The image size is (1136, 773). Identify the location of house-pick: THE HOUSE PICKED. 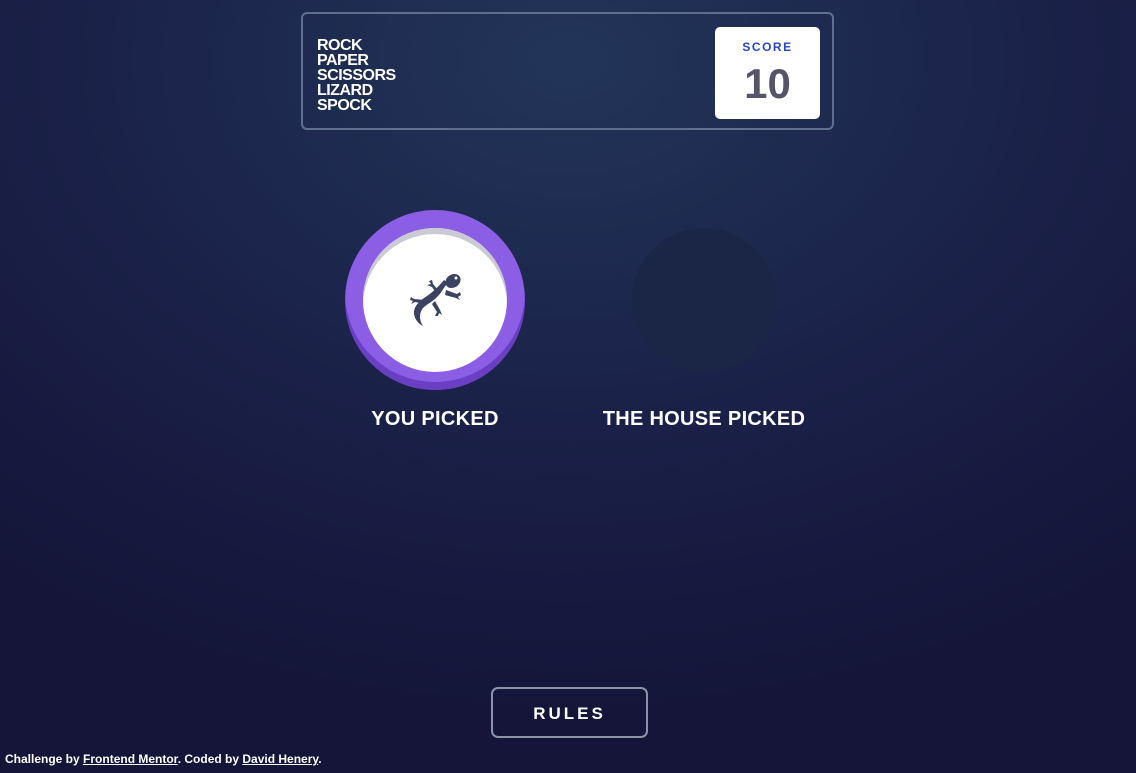
(704, 320).